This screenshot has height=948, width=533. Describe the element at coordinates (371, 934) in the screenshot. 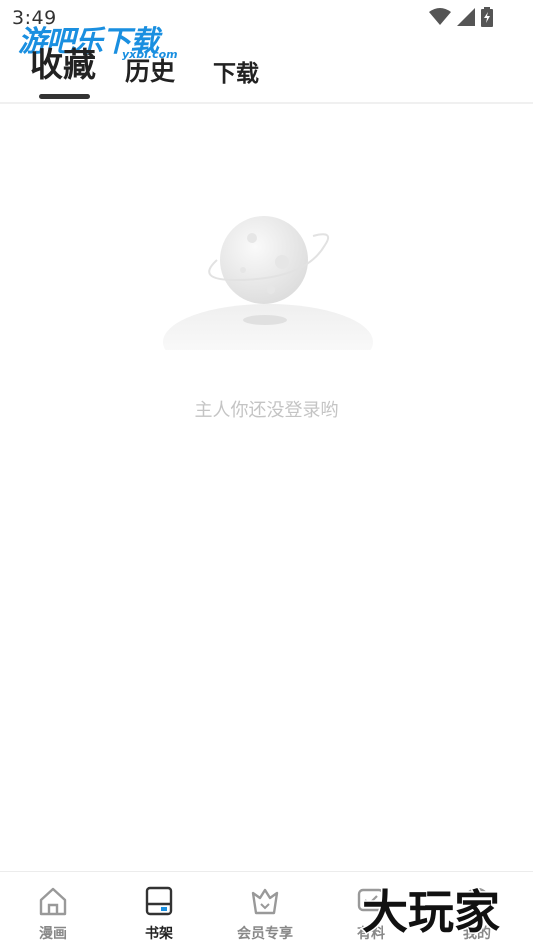

I see `nav-label-discover: 有料` at that location.